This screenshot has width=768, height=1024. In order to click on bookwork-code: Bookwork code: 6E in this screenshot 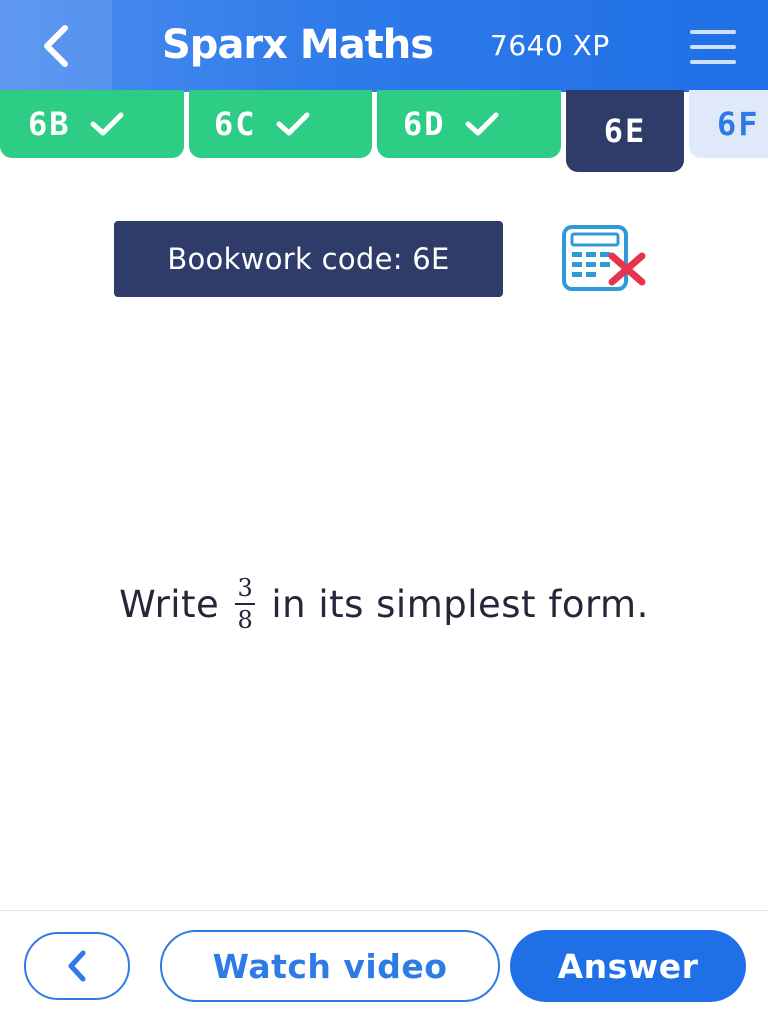, I will do `click(308, 259)`.